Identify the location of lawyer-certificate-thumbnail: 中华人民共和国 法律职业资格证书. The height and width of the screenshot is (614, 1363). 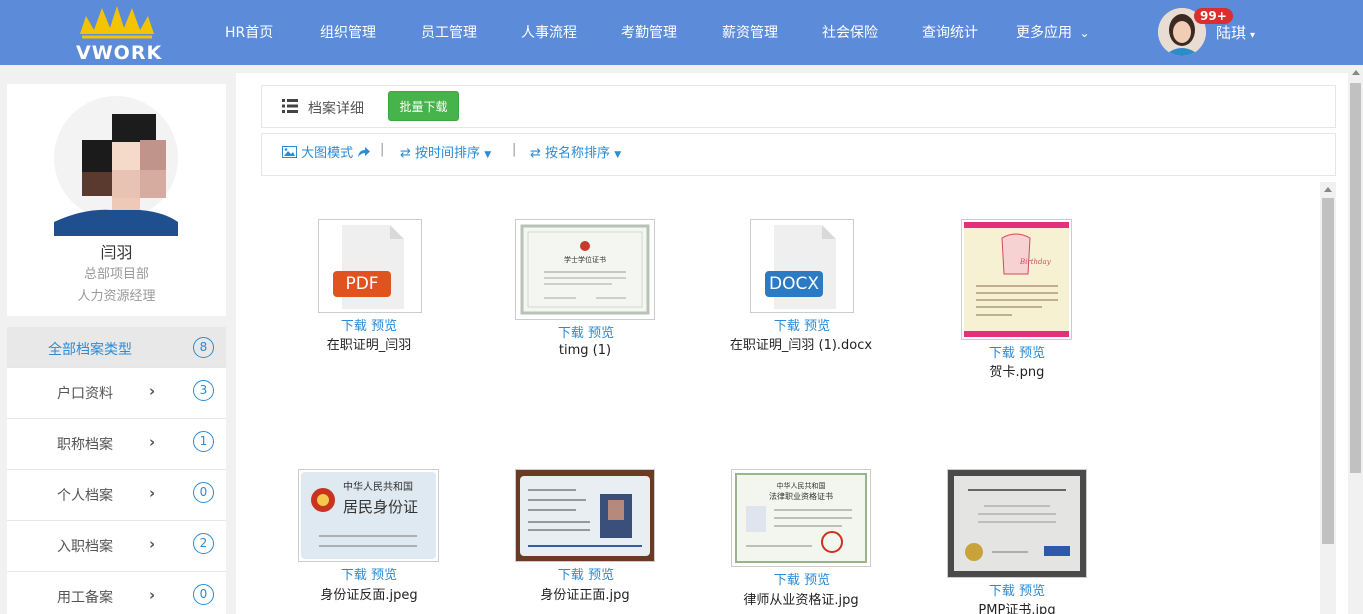
(801, 518).